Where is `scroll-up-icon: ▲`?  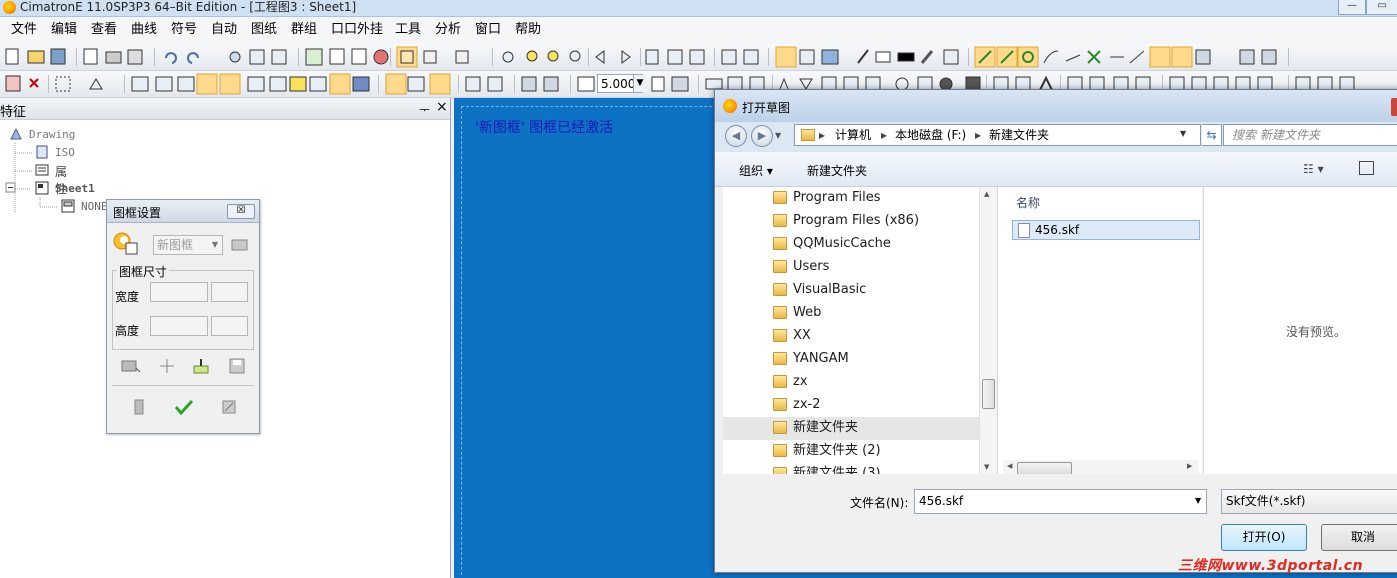 scroll-up-icon: ▲ is located at coordinates (986, 194).